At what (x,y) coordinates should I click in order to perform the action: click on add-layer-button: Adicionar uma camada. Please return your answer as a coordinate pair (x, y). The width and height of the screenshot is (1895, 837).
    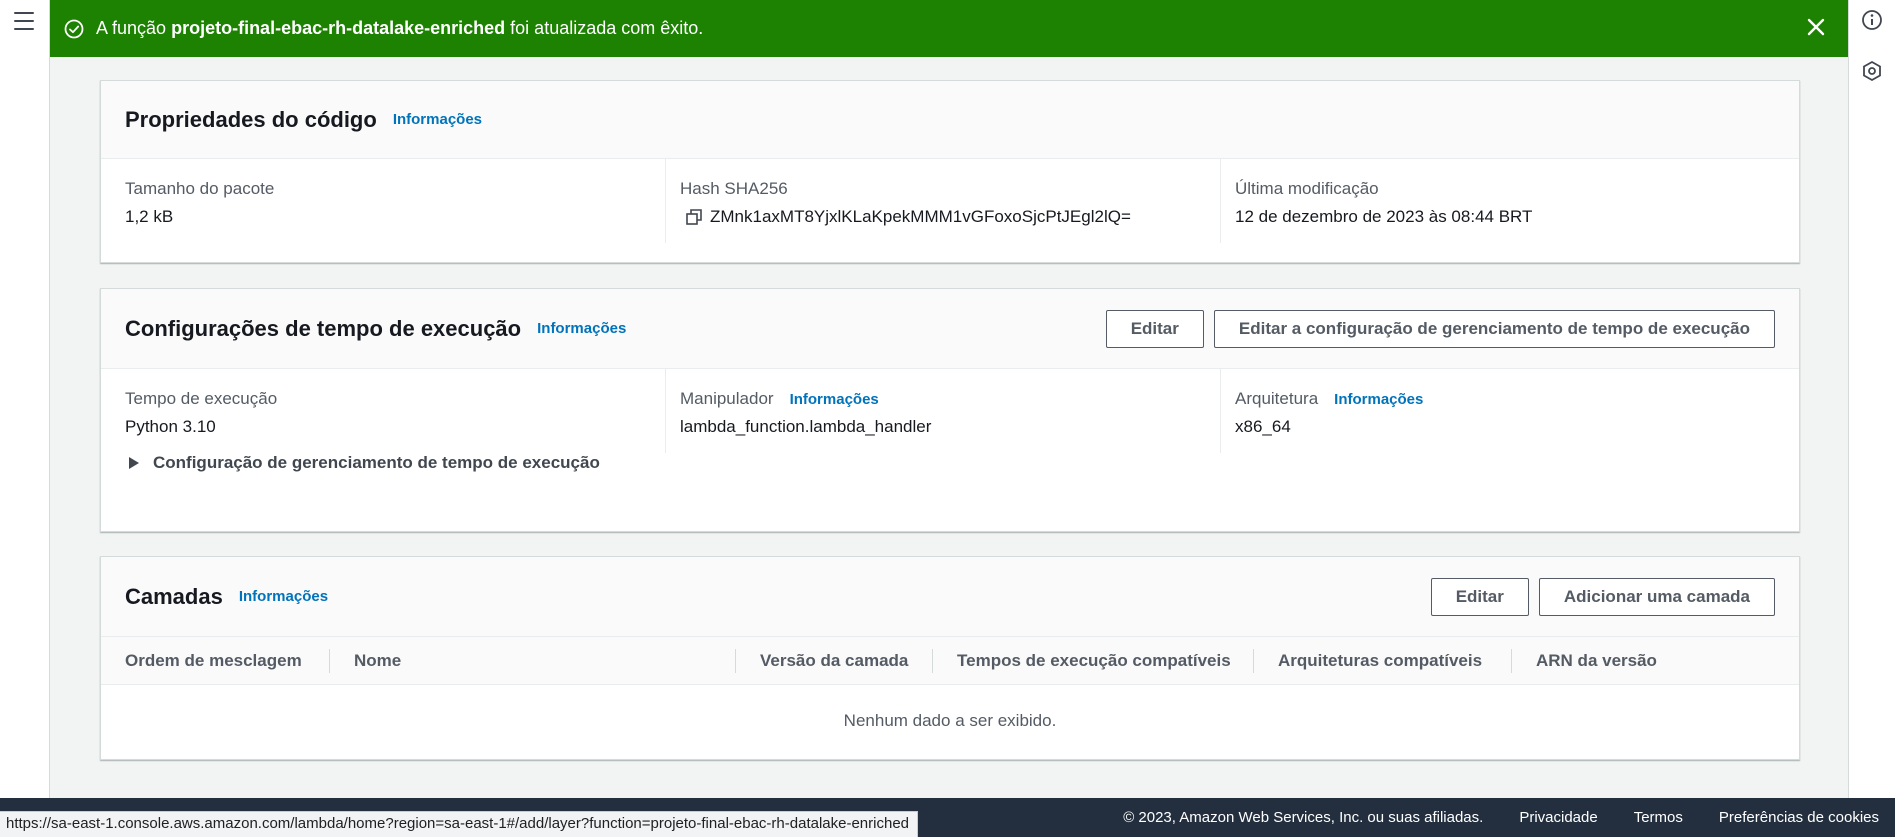
    Looking at the image, I should click on (1656, 596).